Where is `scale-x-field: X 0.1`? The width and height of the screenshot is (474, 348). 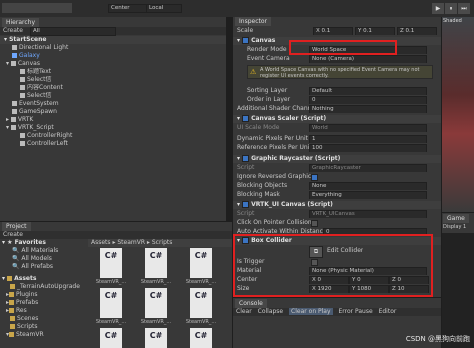 scale-x-field: X 0.1 is located at coordinates (333, 31).